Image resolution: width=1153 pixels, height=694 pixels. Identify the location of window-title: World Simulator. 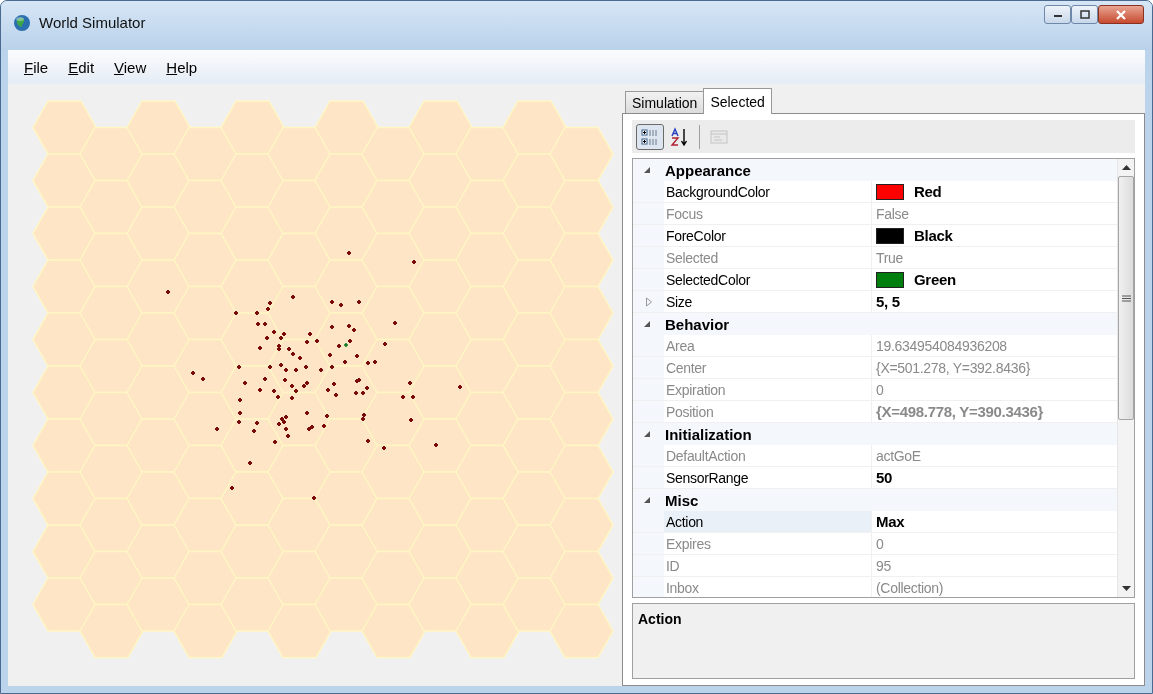
(93, 23).